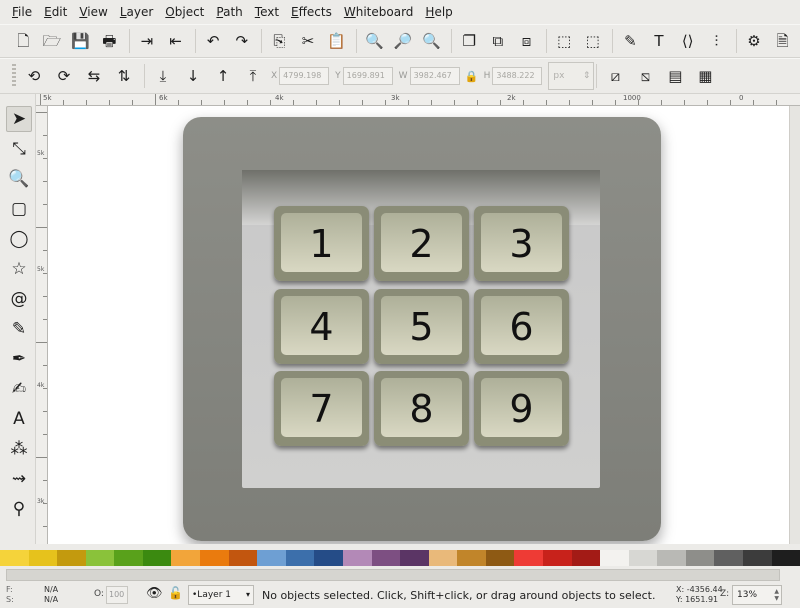 This screenshot has height=608, width=800. What do you see at coordinates (94, 76) in the screenshot?
I see `flip-horizontal-icon: ⇆` at bounding box center [94, 76].